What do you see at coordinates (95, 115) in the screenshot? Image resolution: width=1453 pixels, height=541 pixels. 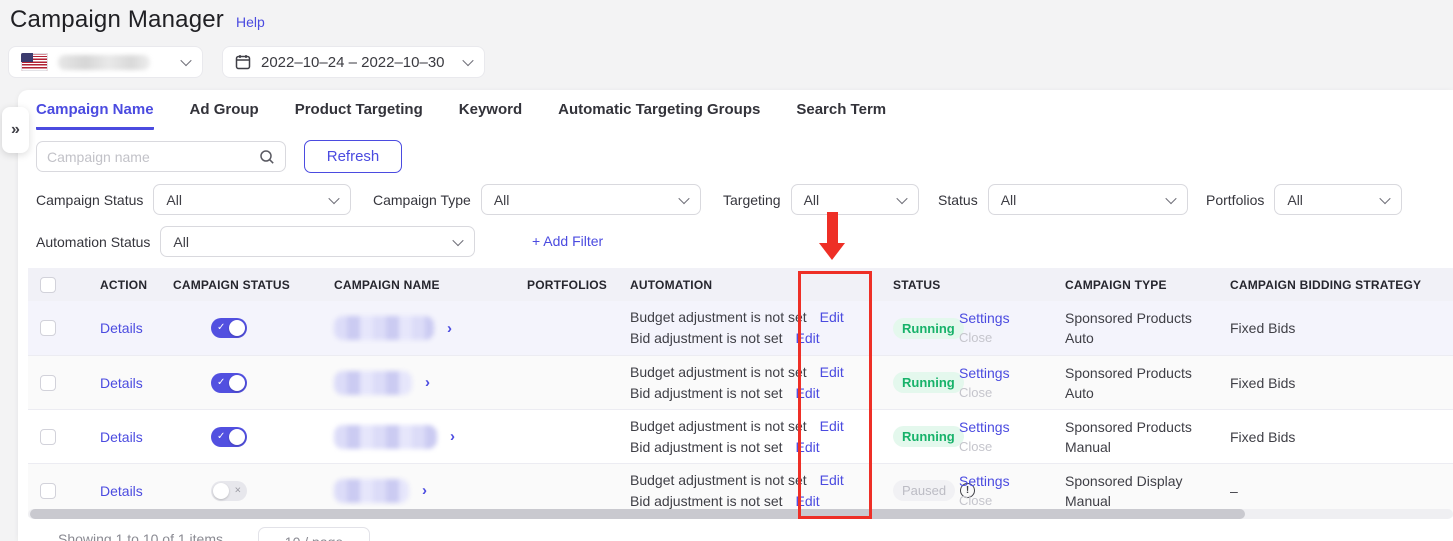 I see `tab-campaign-name: Campaign Name` at bounding box center [95, 115].